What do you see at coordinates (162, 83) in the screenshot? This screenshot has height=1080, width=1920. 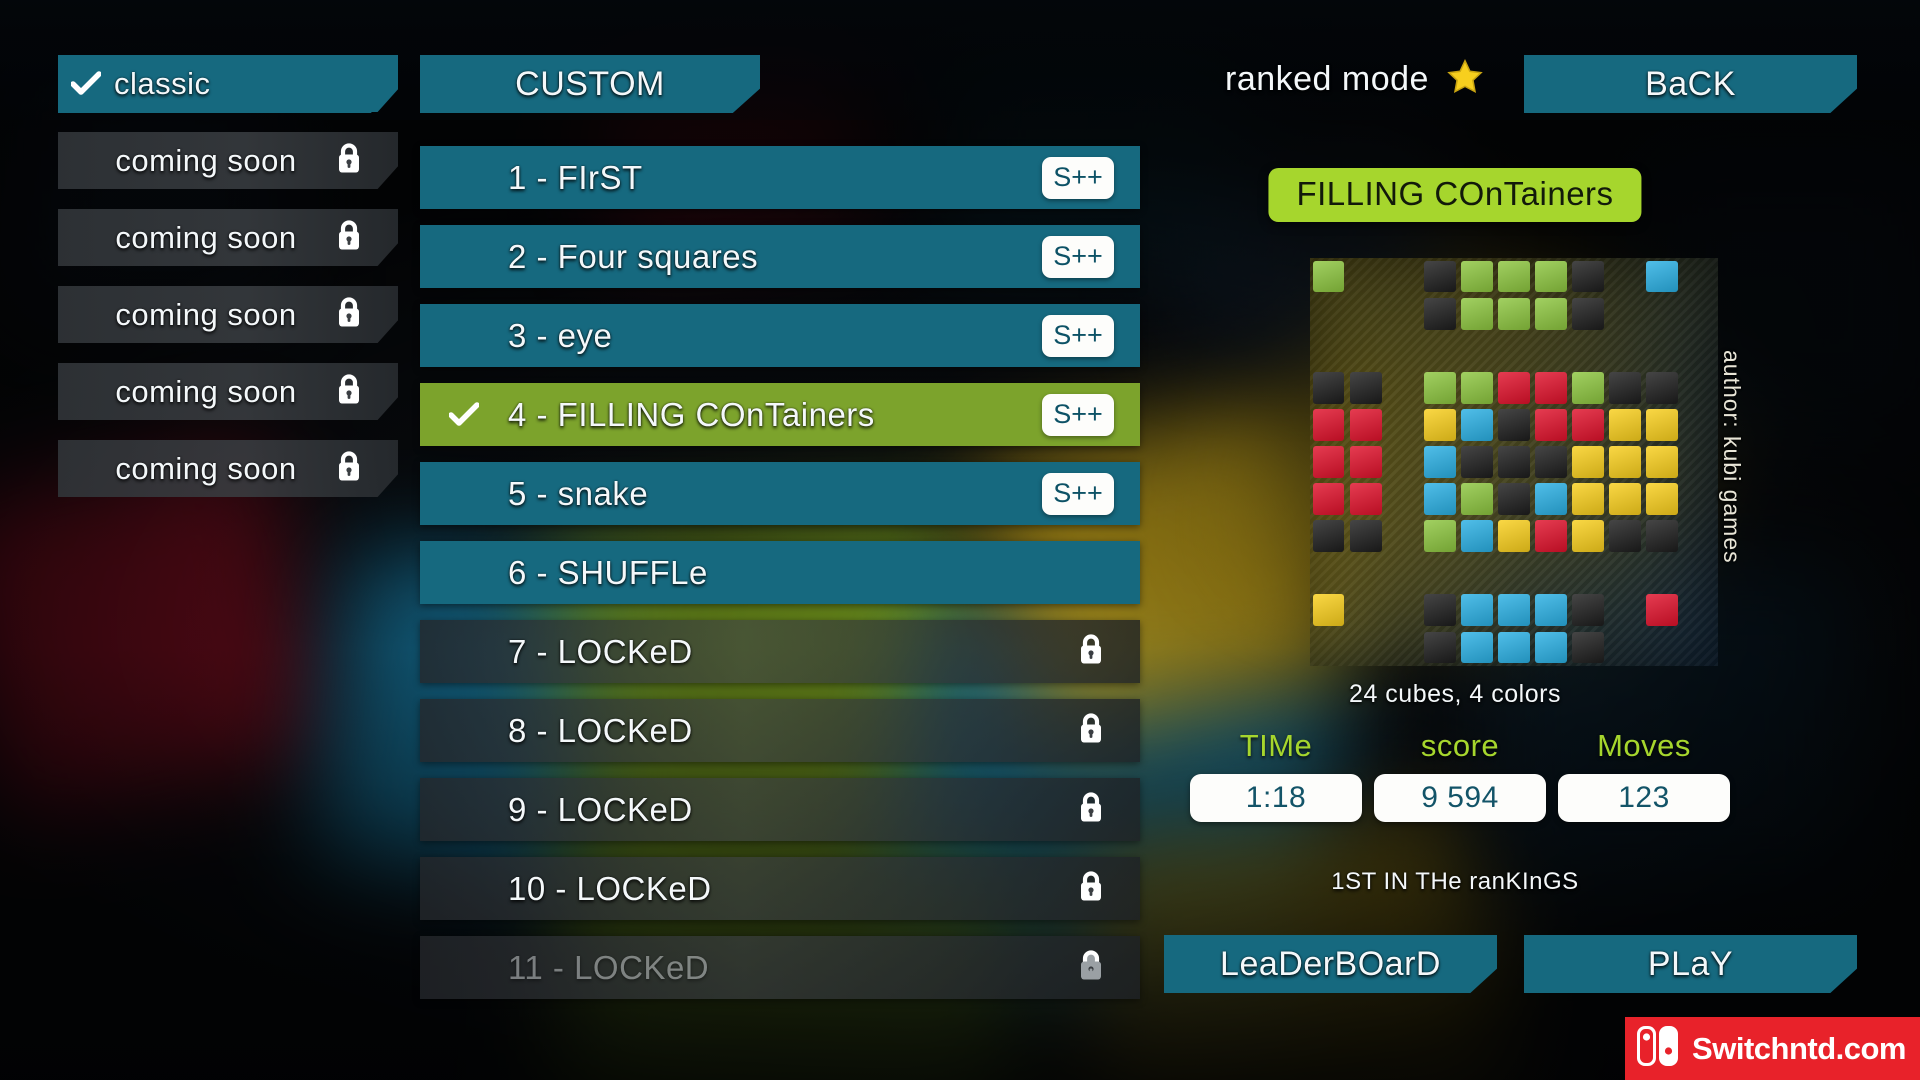 I see `mode-row-label: classic` at bounding box center [162, 83].